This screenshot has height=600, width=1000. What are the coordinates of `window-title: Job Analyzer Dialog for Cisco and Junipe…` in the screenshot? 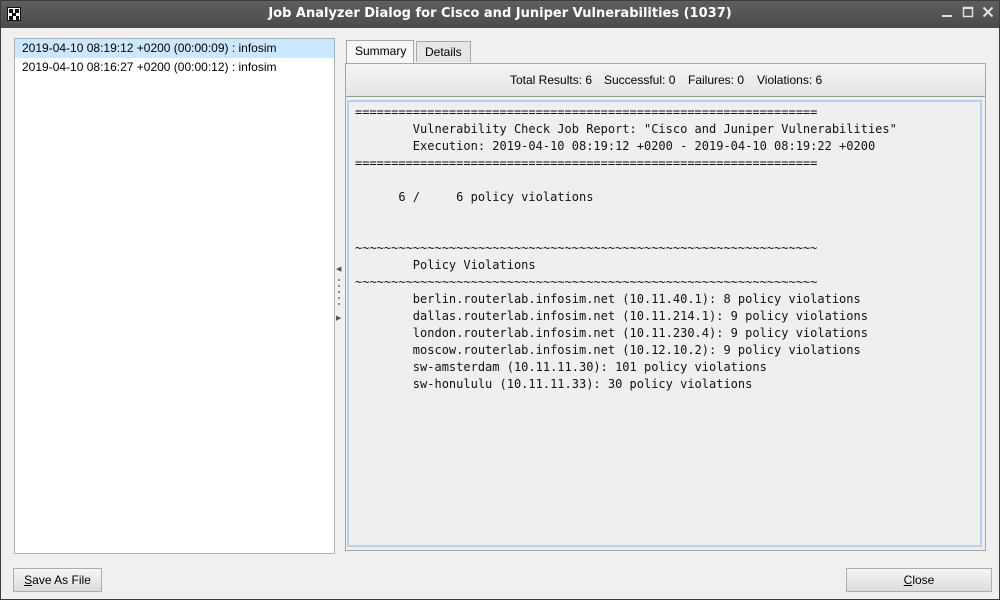 It's located at (500, 13).